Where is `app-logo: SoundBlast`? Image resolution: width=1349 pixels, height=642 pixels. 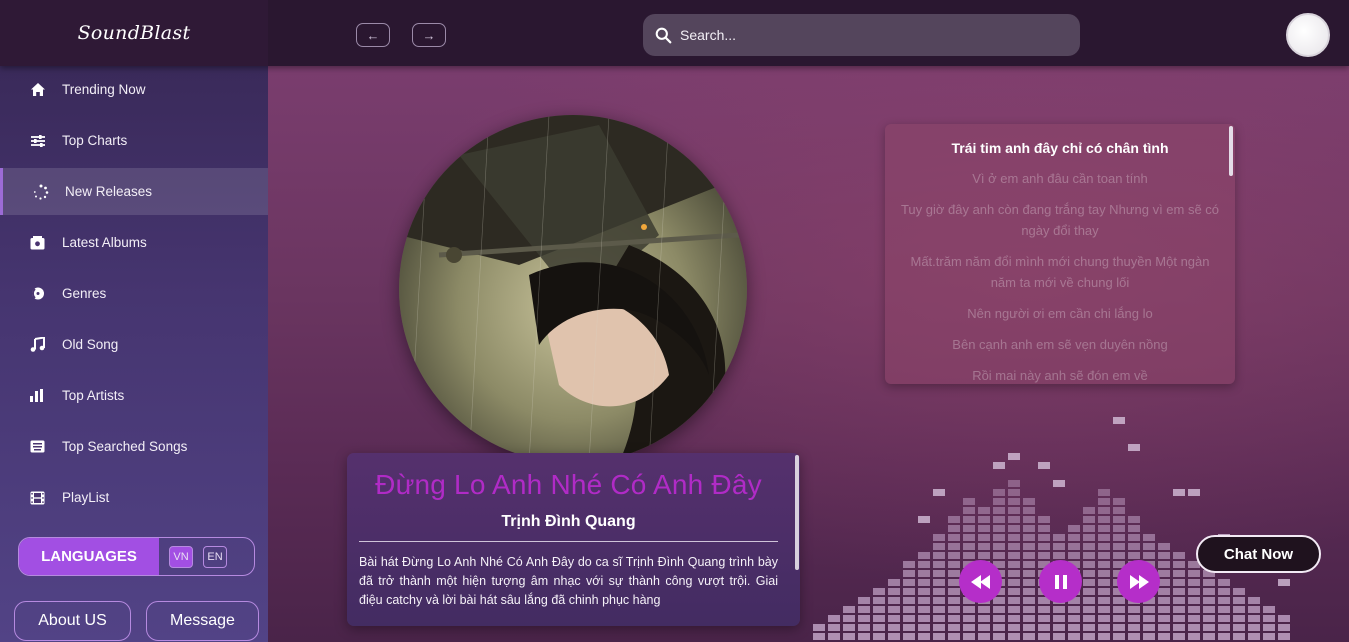
app-logo: SoundBlast is located at coordinates (134, 33).